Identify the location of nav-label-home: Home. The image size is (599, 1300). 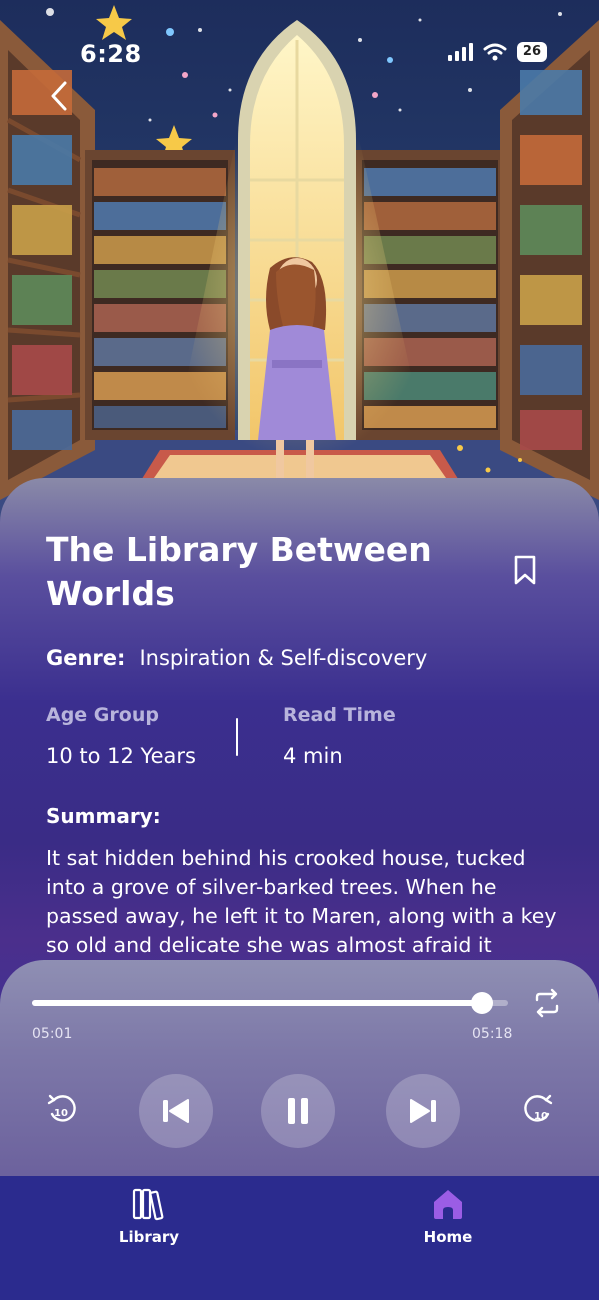
(448, 1237).